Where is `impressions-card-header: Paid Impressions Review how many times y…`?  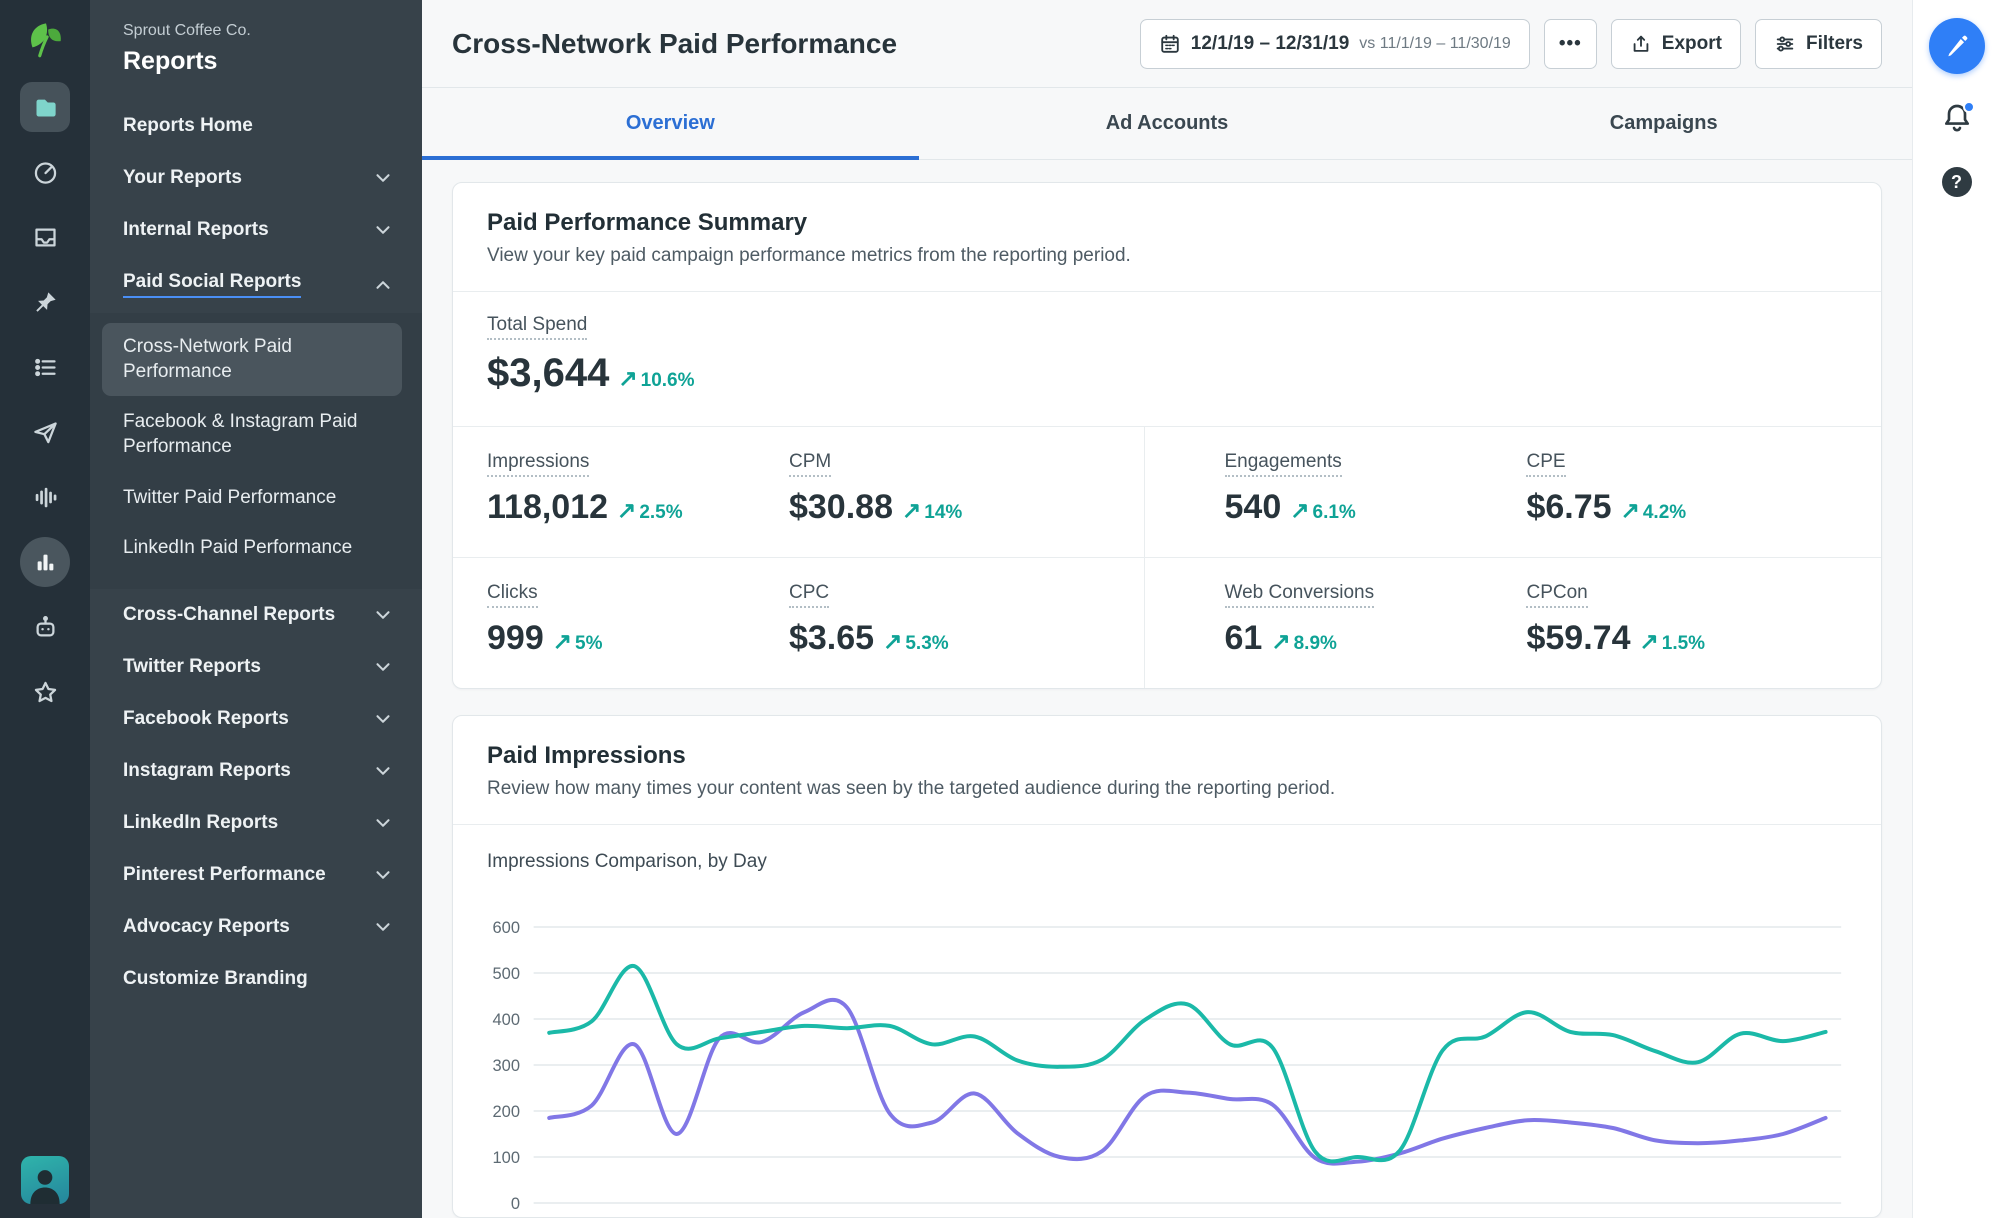
impressions-card-header: Paid Impressions Review how many times y… is located at coordinates (1167, 770).